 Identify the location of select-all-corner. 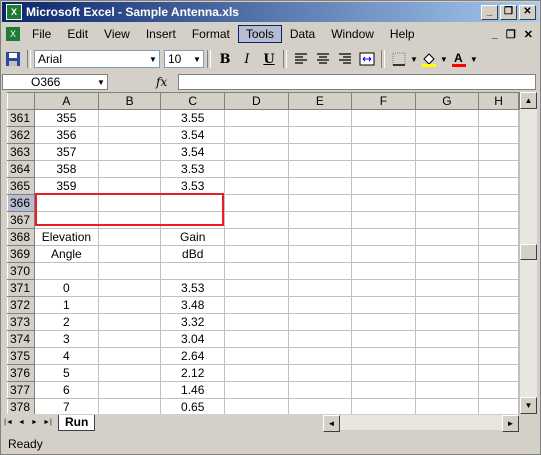
(21, 101).